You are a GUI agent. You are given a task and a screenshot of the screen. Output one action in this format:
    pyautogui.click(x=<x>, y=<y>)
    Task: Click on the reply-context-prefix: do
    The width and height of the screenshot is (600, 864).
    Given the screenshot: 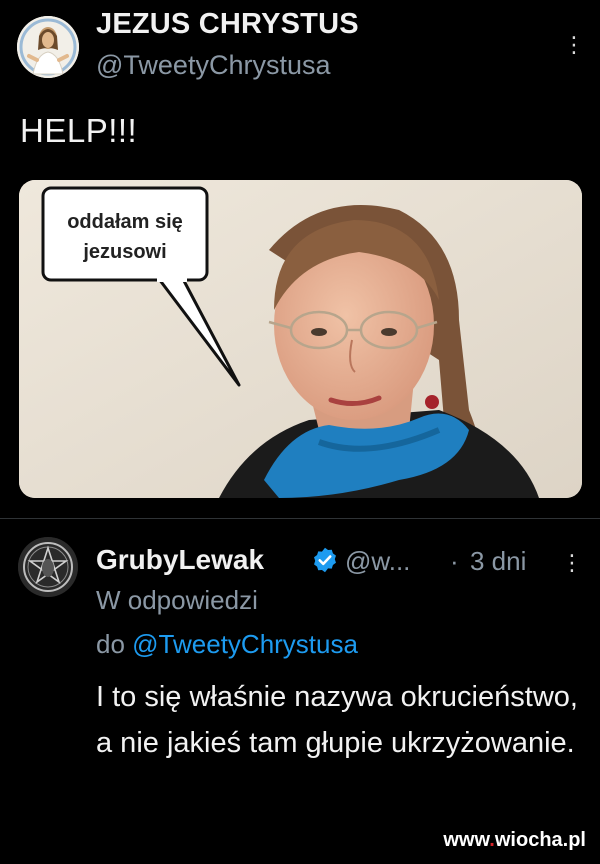 What is the action you would take?
    pyautogui.click(x=110, y=644)
    